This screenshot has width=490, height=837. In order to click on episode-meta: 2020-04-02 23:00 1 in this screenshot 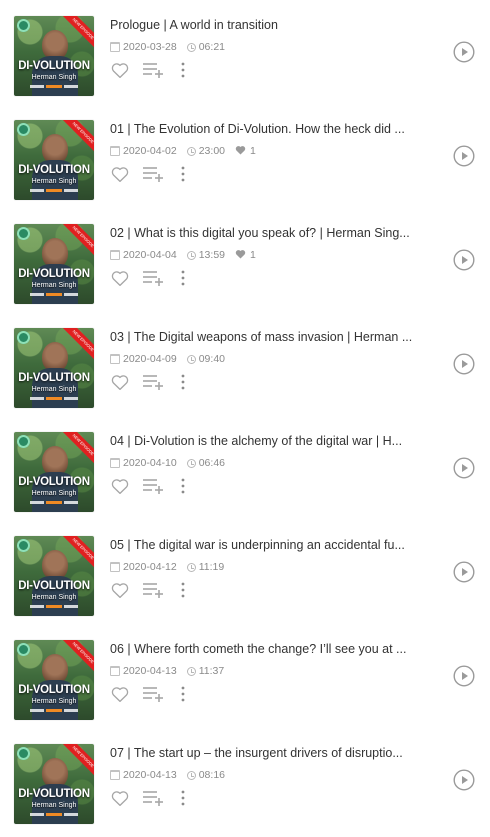, I will do `click(183, 151)`.